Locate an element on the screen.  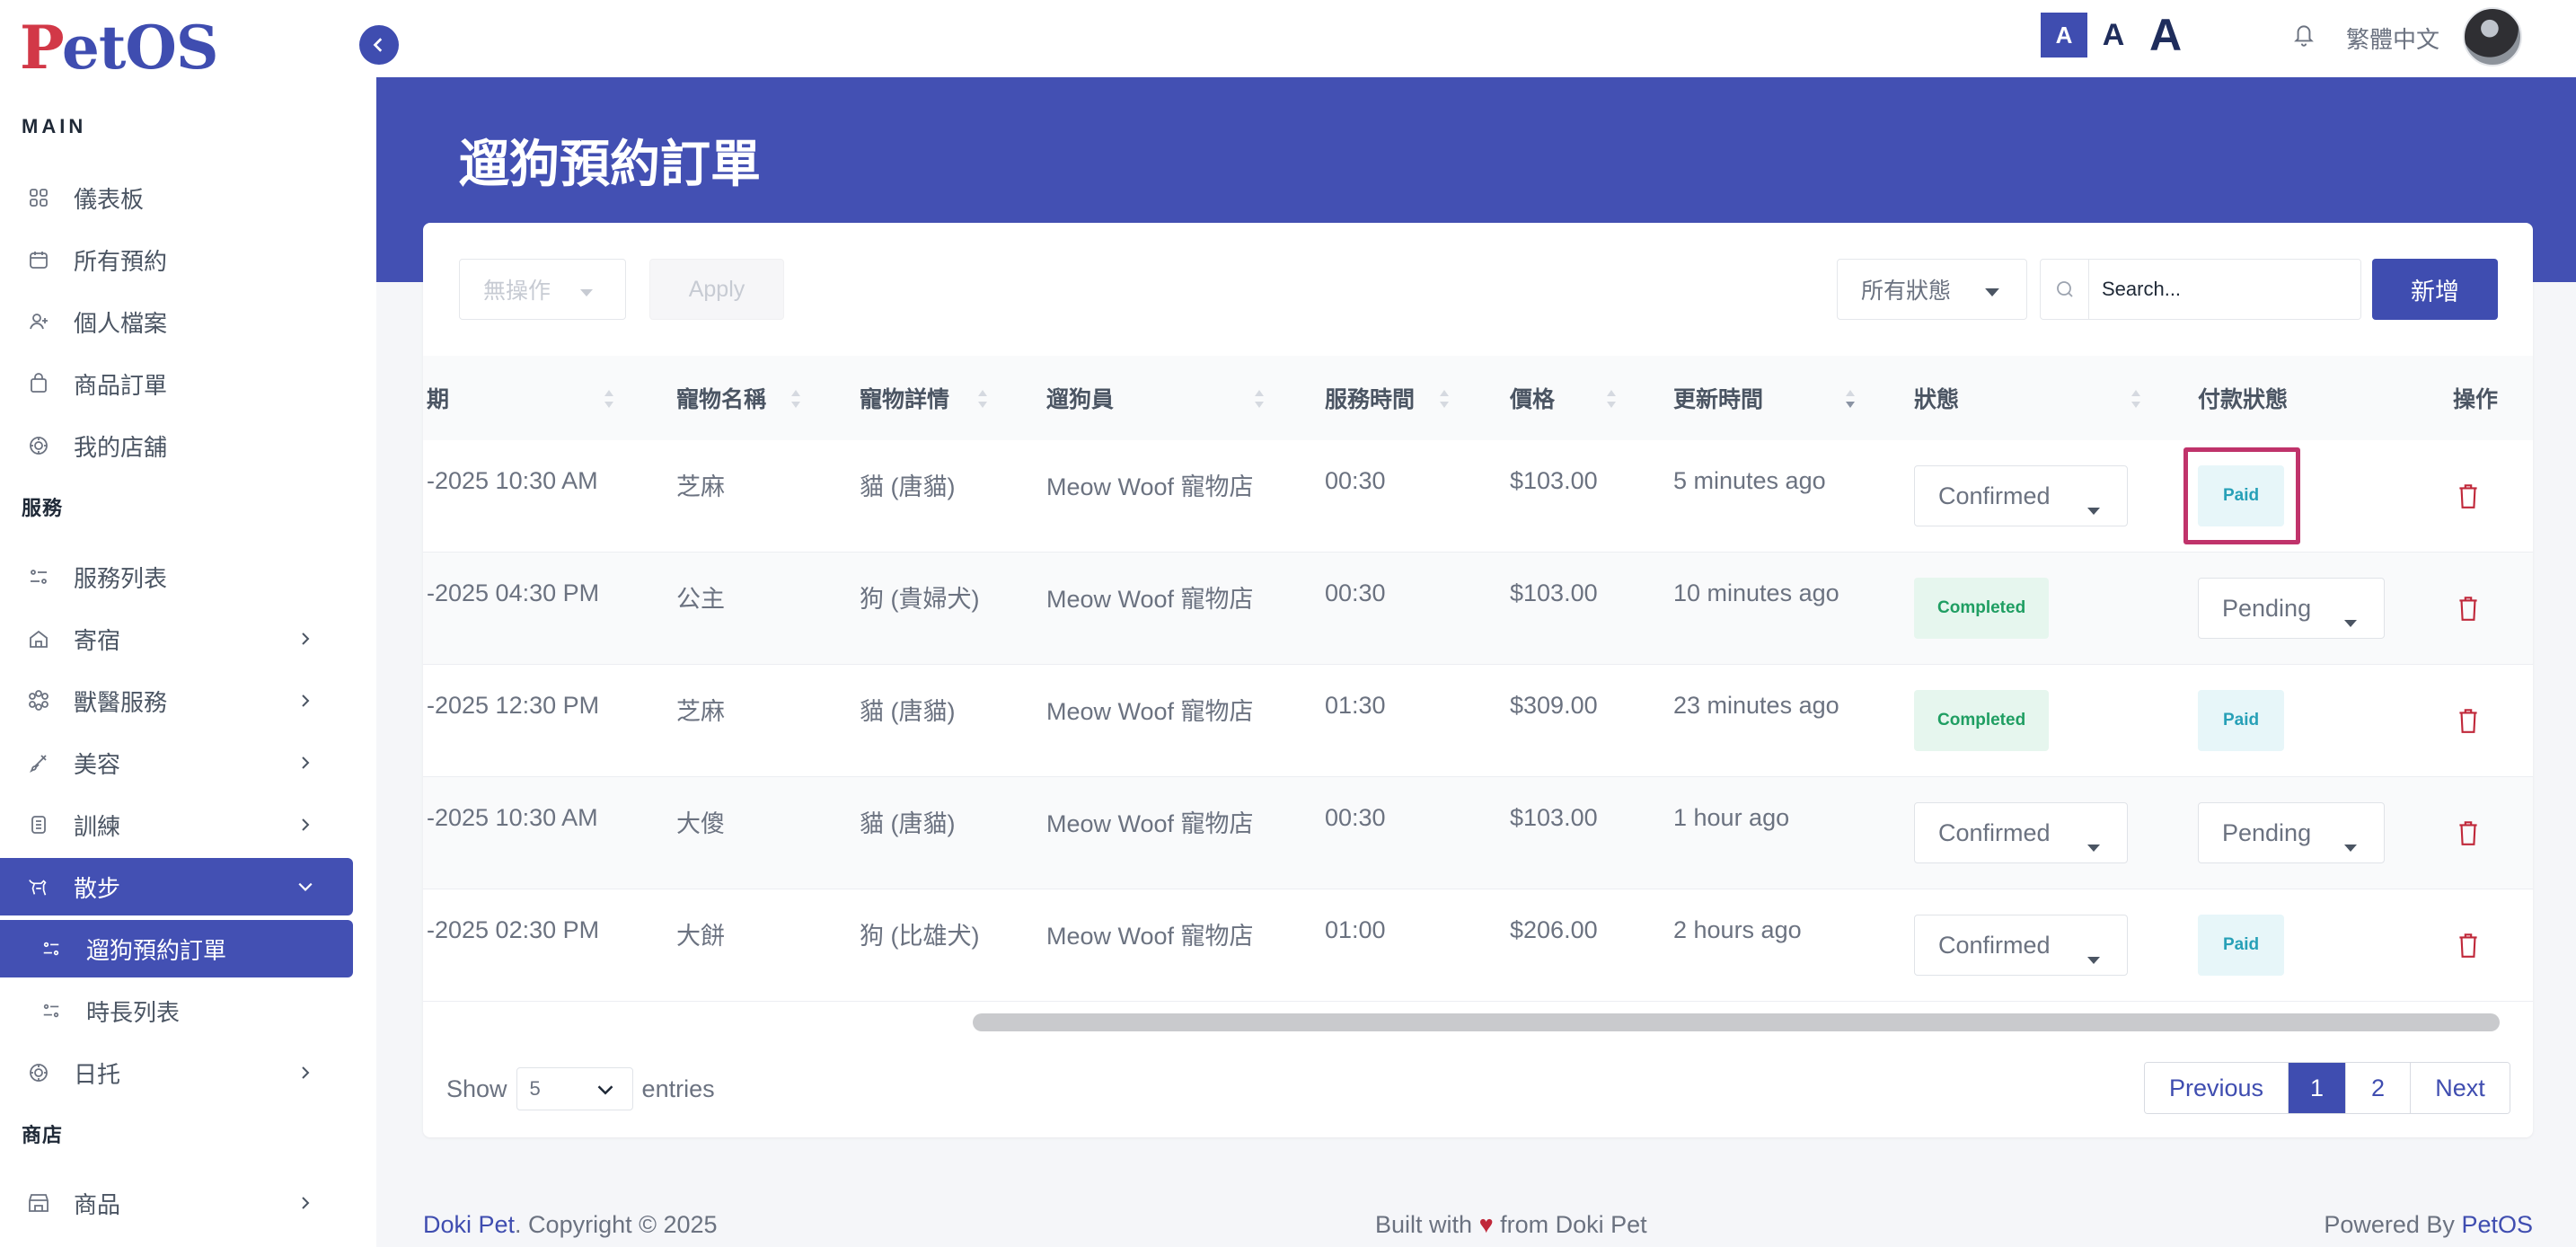
section-main: MAIN is located at coordinates (54, 126).